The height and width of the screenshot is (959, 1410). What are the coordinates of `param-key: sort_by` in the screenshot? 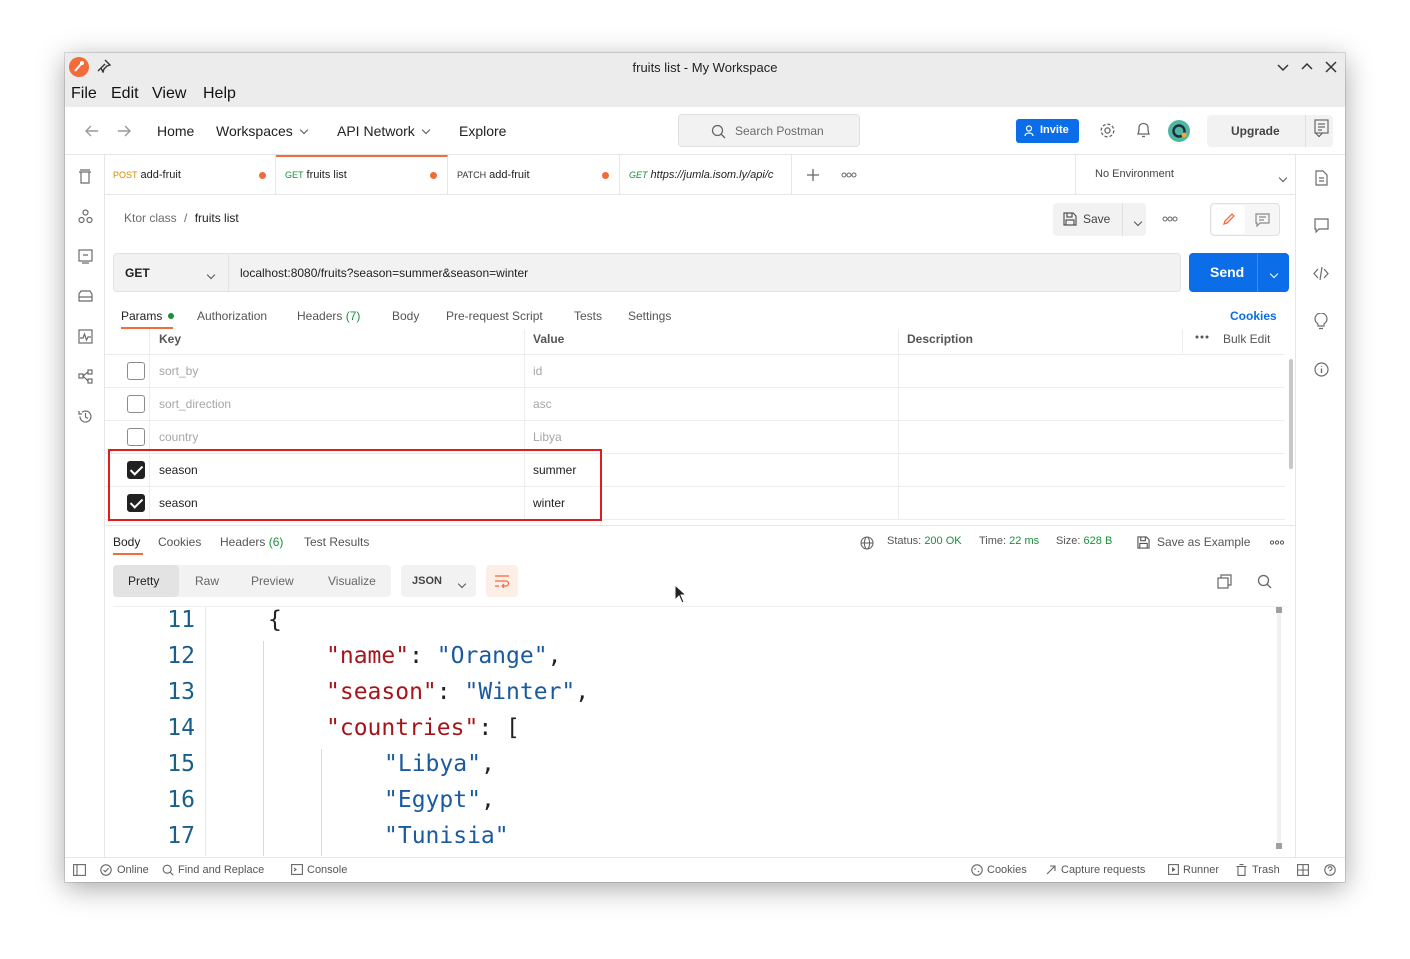 It's located at (178, 371).